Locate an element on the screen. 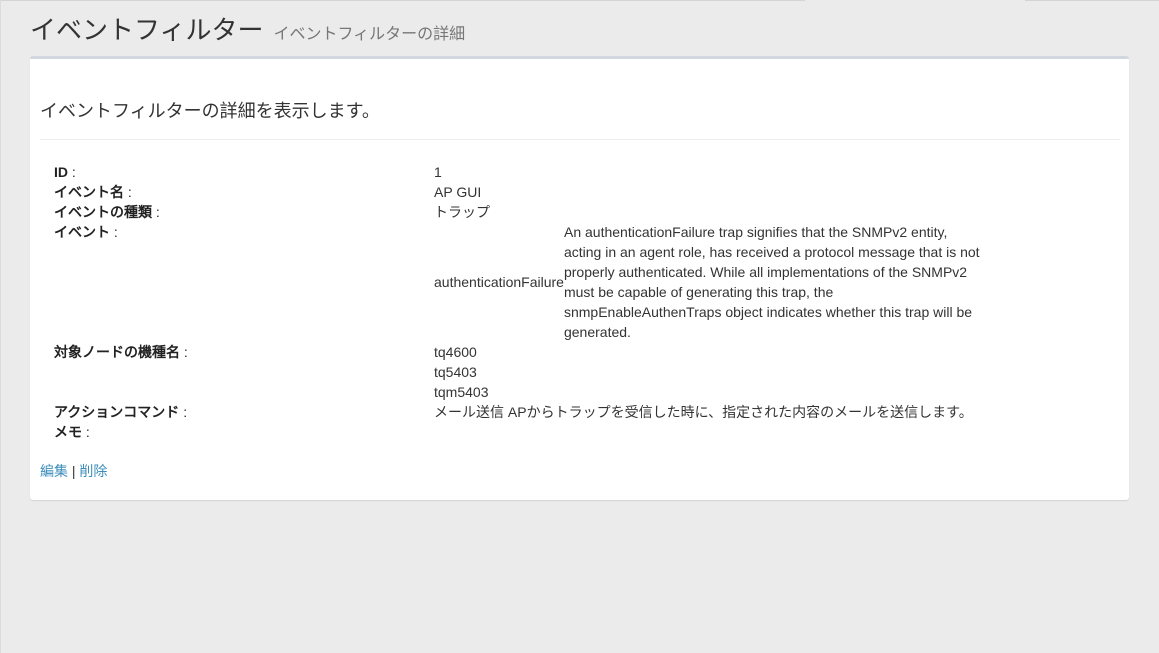 This screenshot has width=1159, height=653. panel-divider is located at coordinates (580, 139).